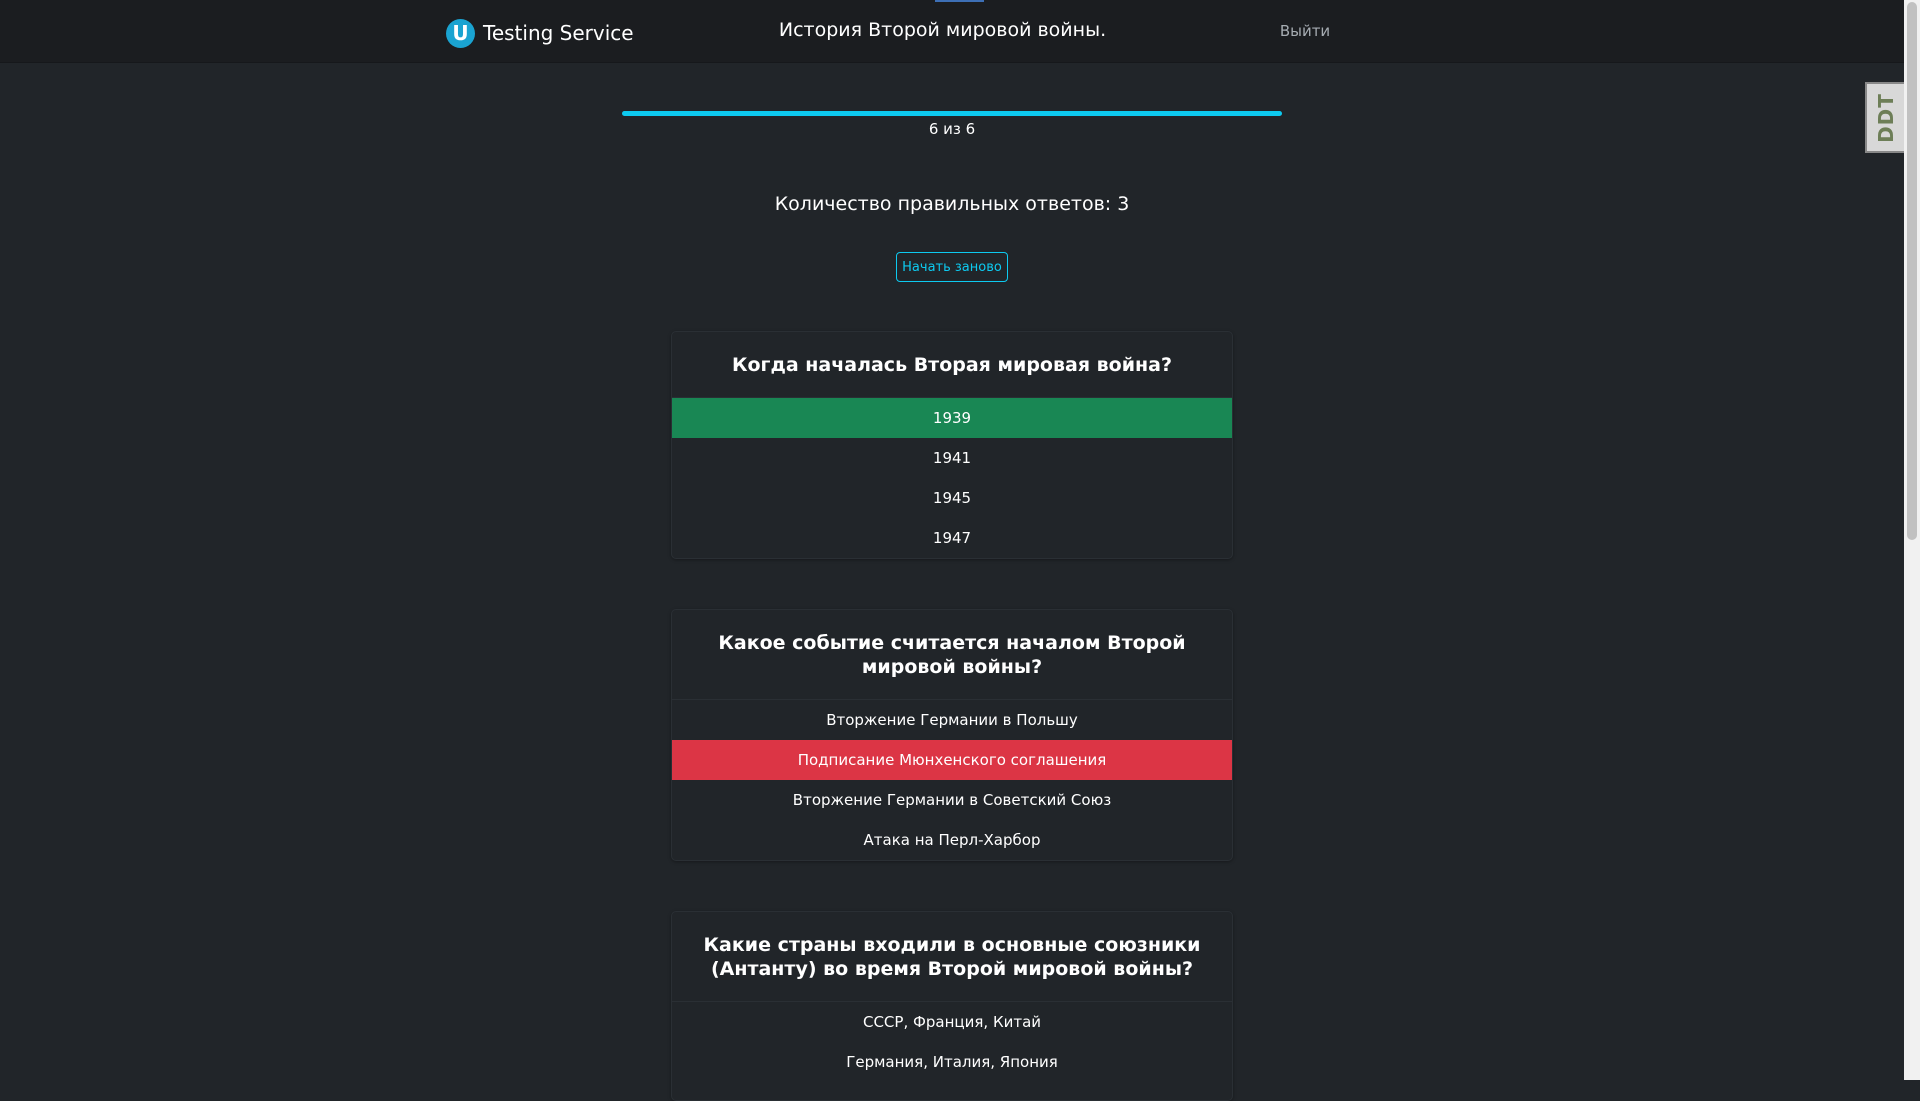  What do you see at coordinates (952, 760) in the screenshot?
I see `answer-option: Подписание Мюнхенского соглашения` at bounding box center [952, 760].